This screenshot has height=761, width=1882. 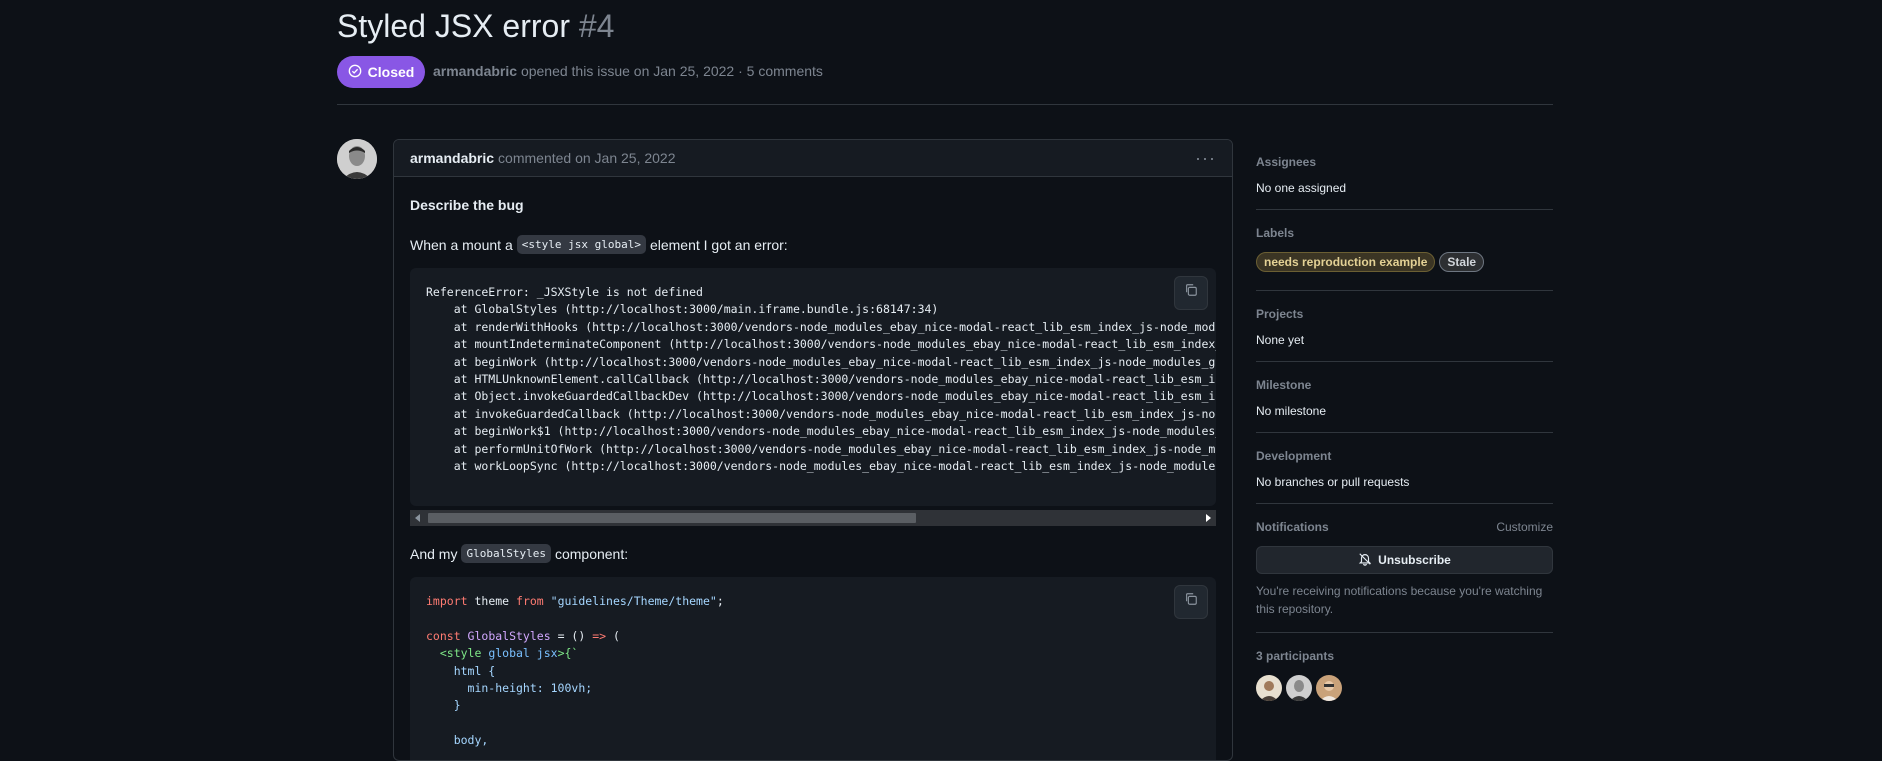 What do you see at coordinates (506, 553) in the screenshot?
I see `inline-code-globalstyles: GlobalStyles` at bounding box center [506, 553].